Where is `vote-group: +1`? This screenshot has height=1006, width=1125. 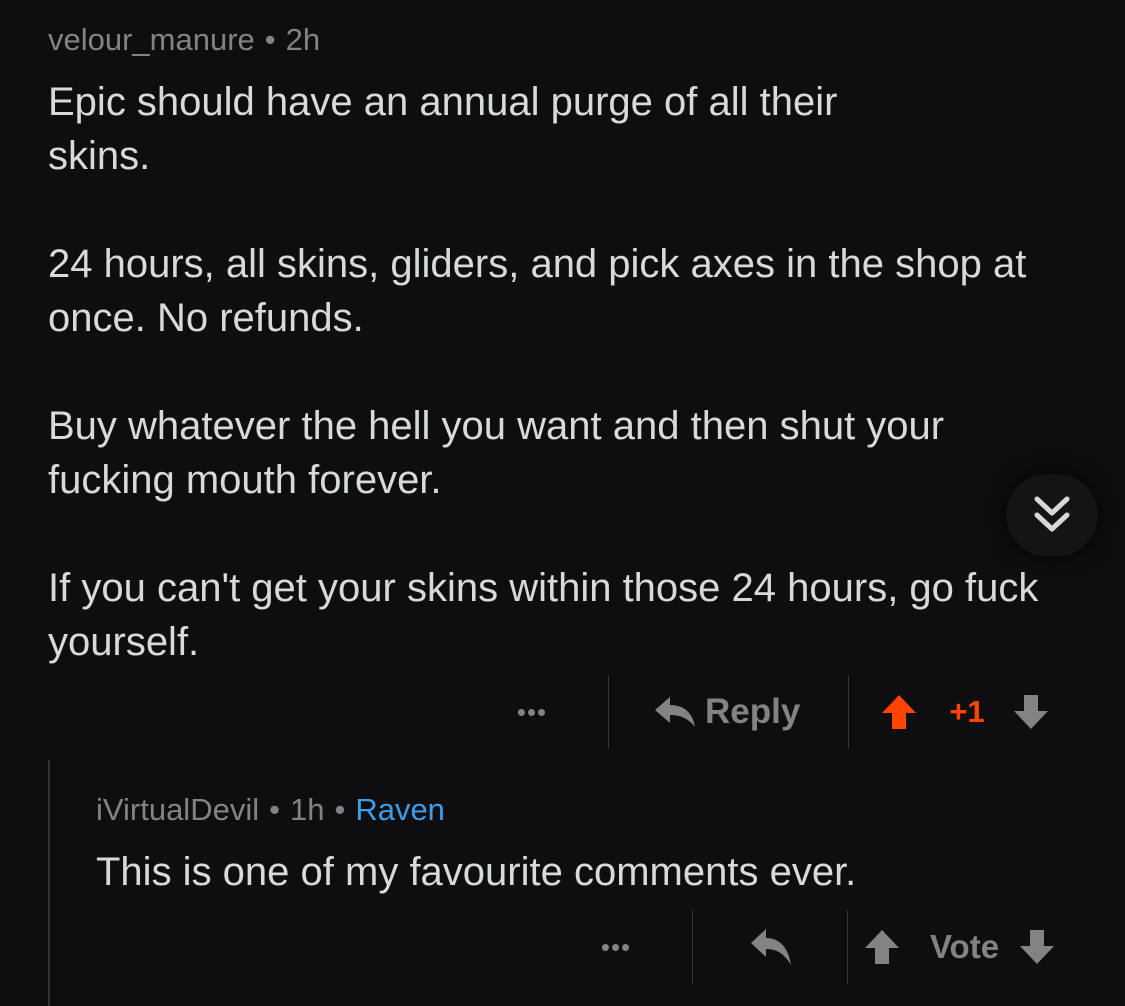
vote-group: +1 is located at coordinates (964, 712).